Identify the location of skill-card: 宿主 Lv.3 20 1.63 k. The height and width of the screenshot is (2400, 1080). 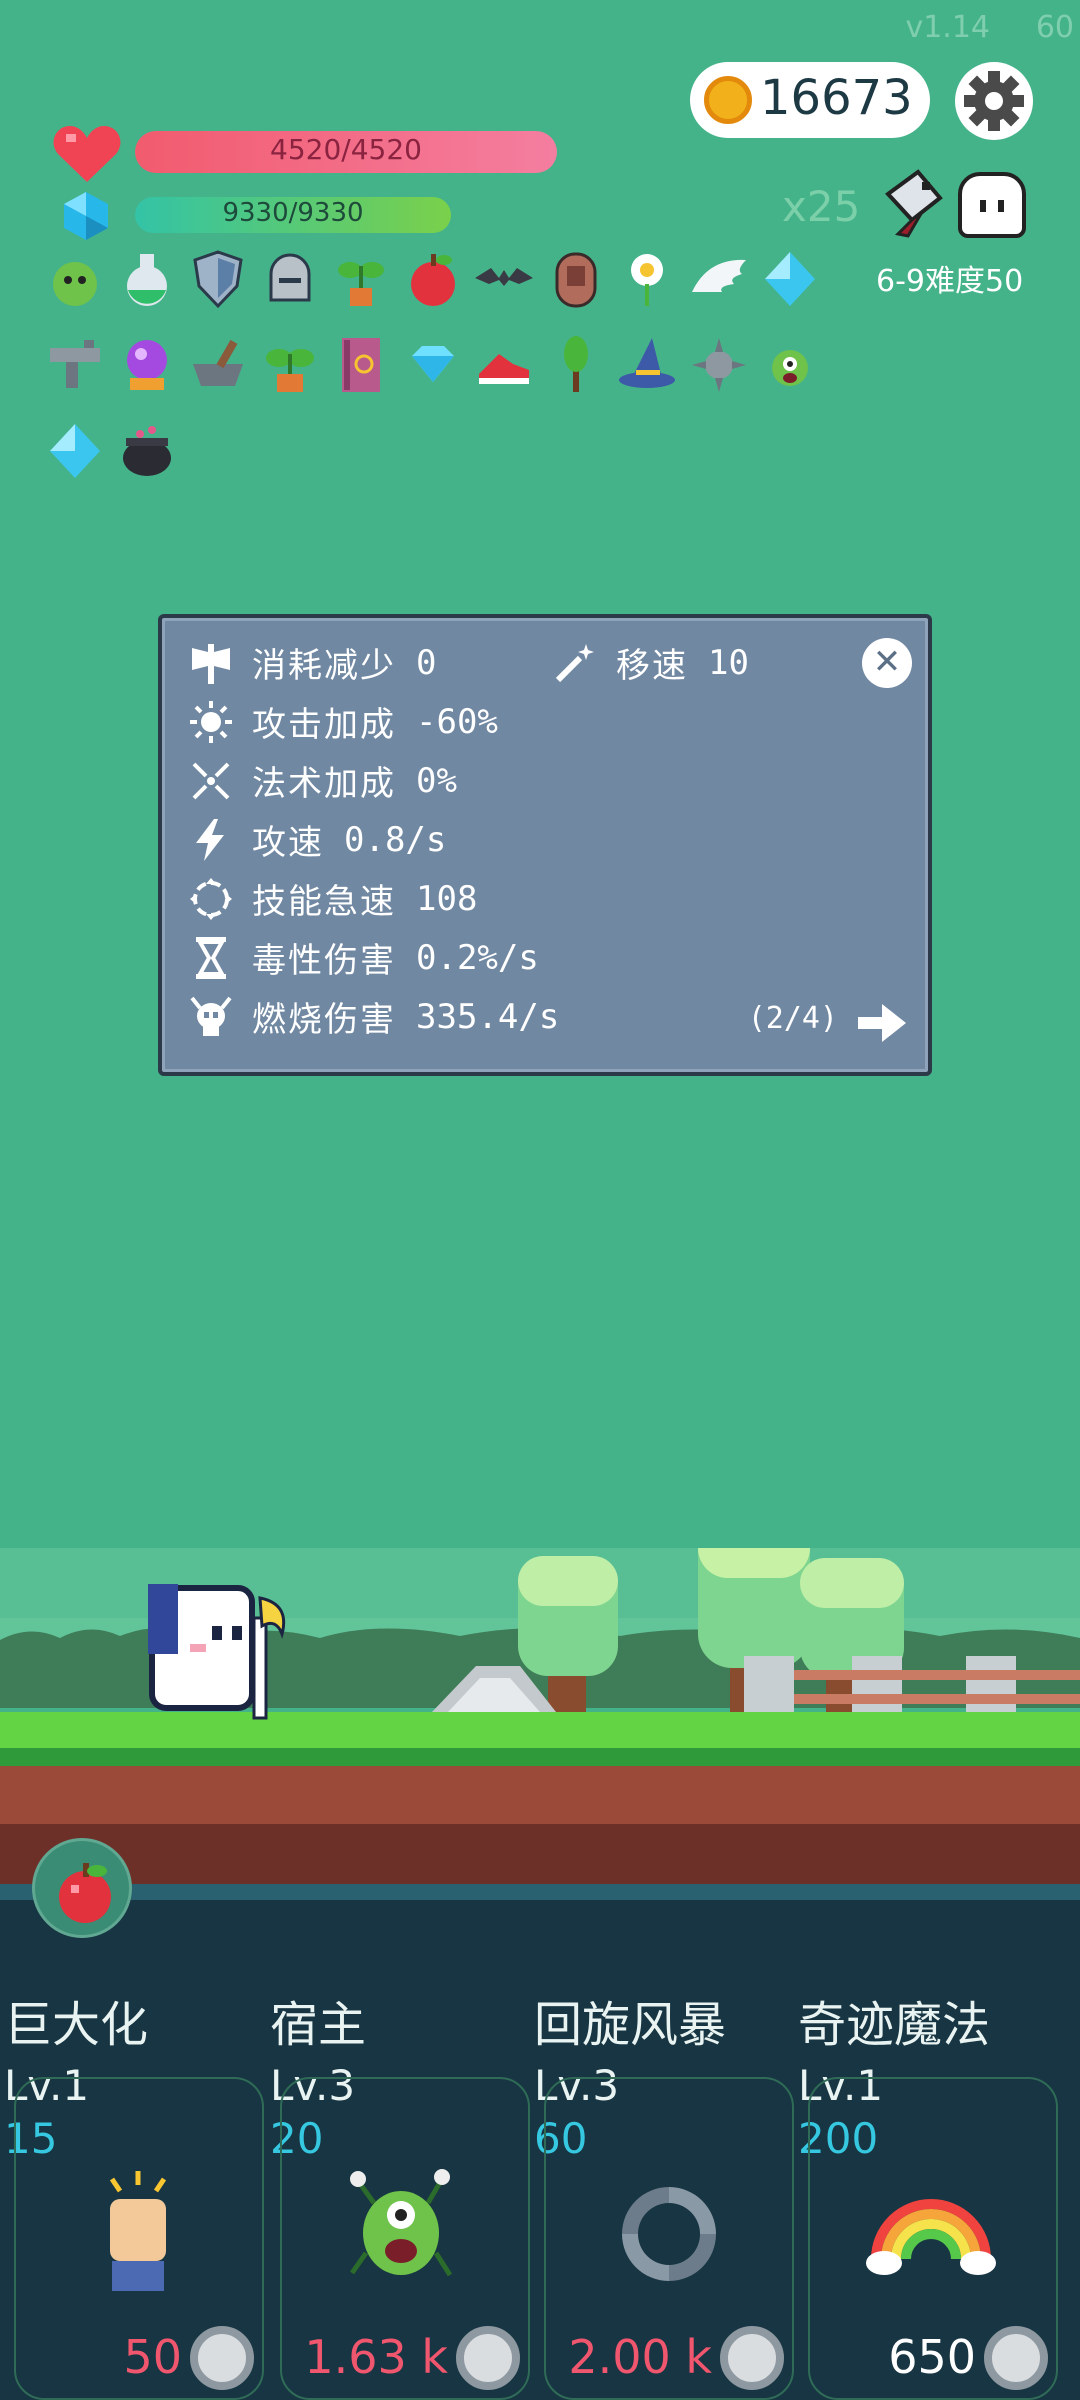
(401, 2192).